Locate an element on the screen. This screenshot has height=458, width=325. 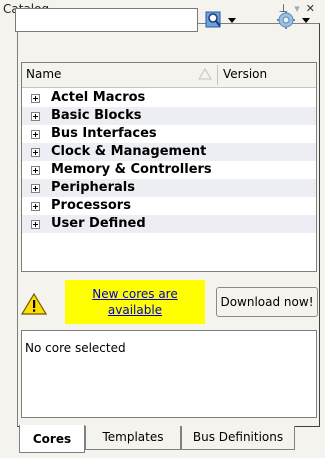
tree-row-label: Processors is located at coordinates (91, 205).